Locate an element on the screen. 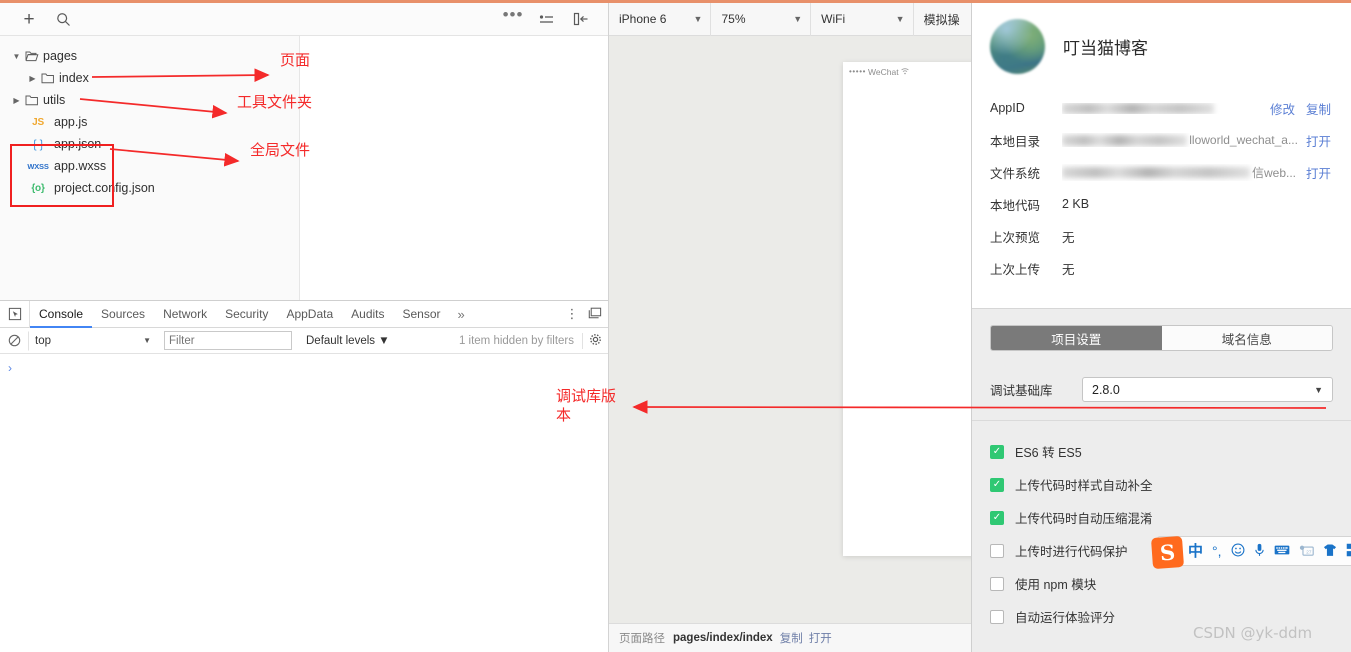 The width and height of the screenshot is (1351, 652). info-label: 上次上传 is located at coordinates (1015, 269).